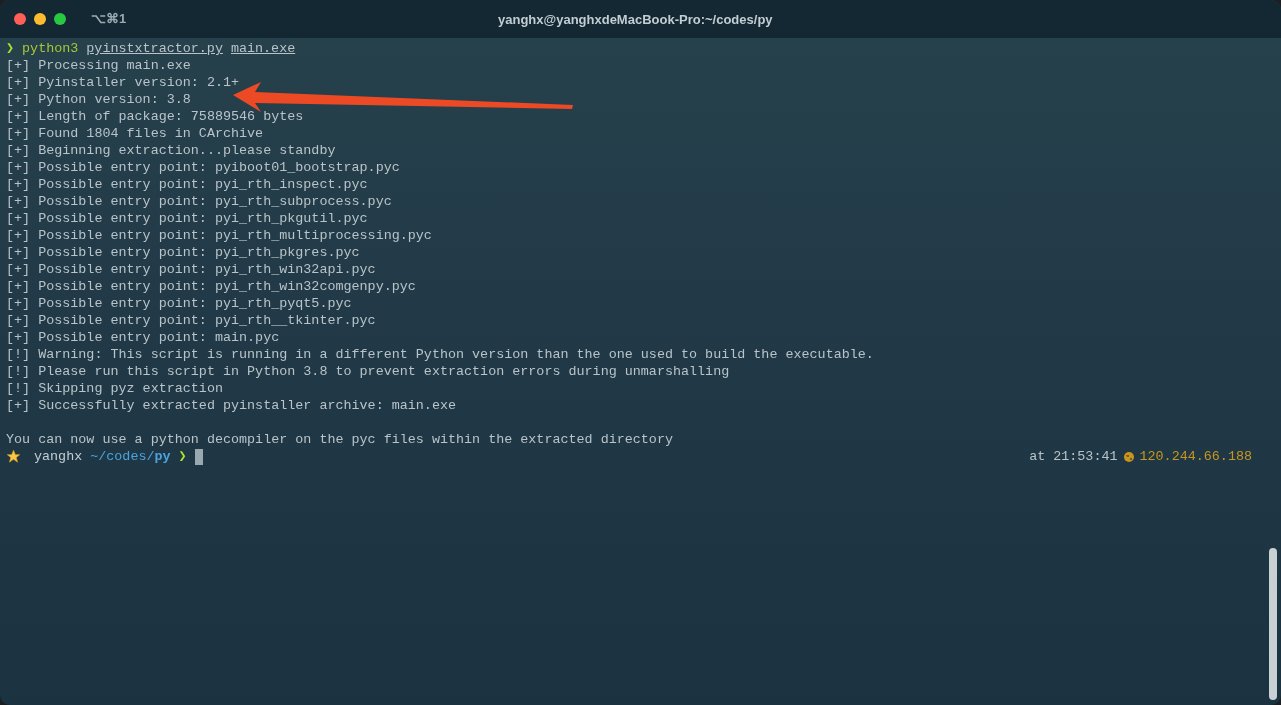 The height and width of the screenshot is (705, 1281). What do you see at coordinates (187, 184) in the screenshot?
I see `output-line: [+] Possible entry point: pyi_rth_inspect.pyc` at bounding box center [187, 184].